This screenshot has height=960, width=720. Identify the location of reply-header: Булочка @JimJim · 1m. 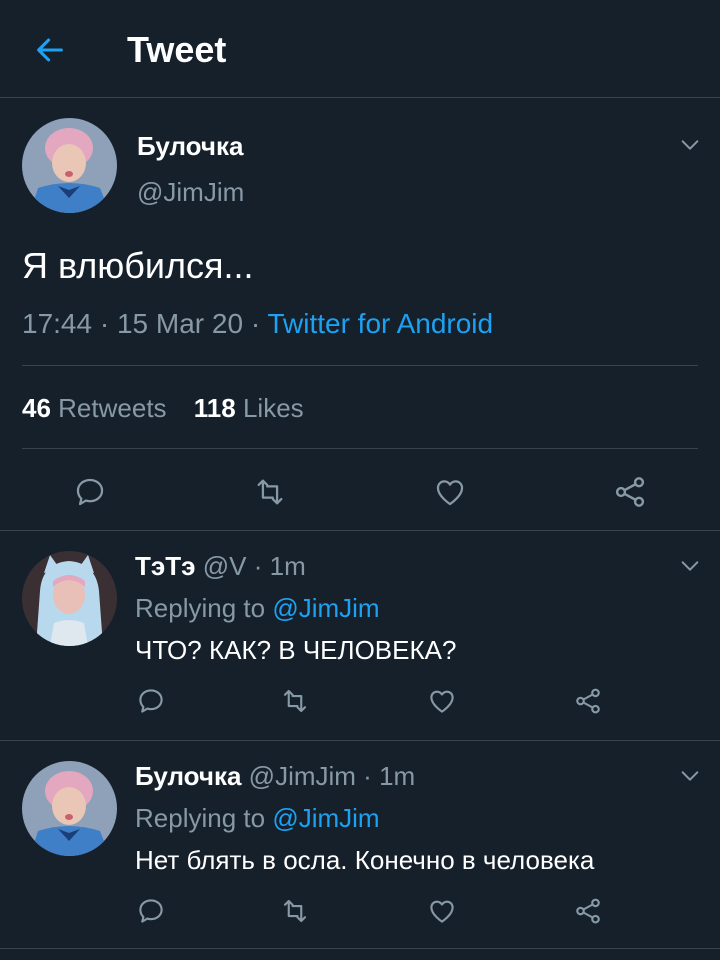
(275, 776).